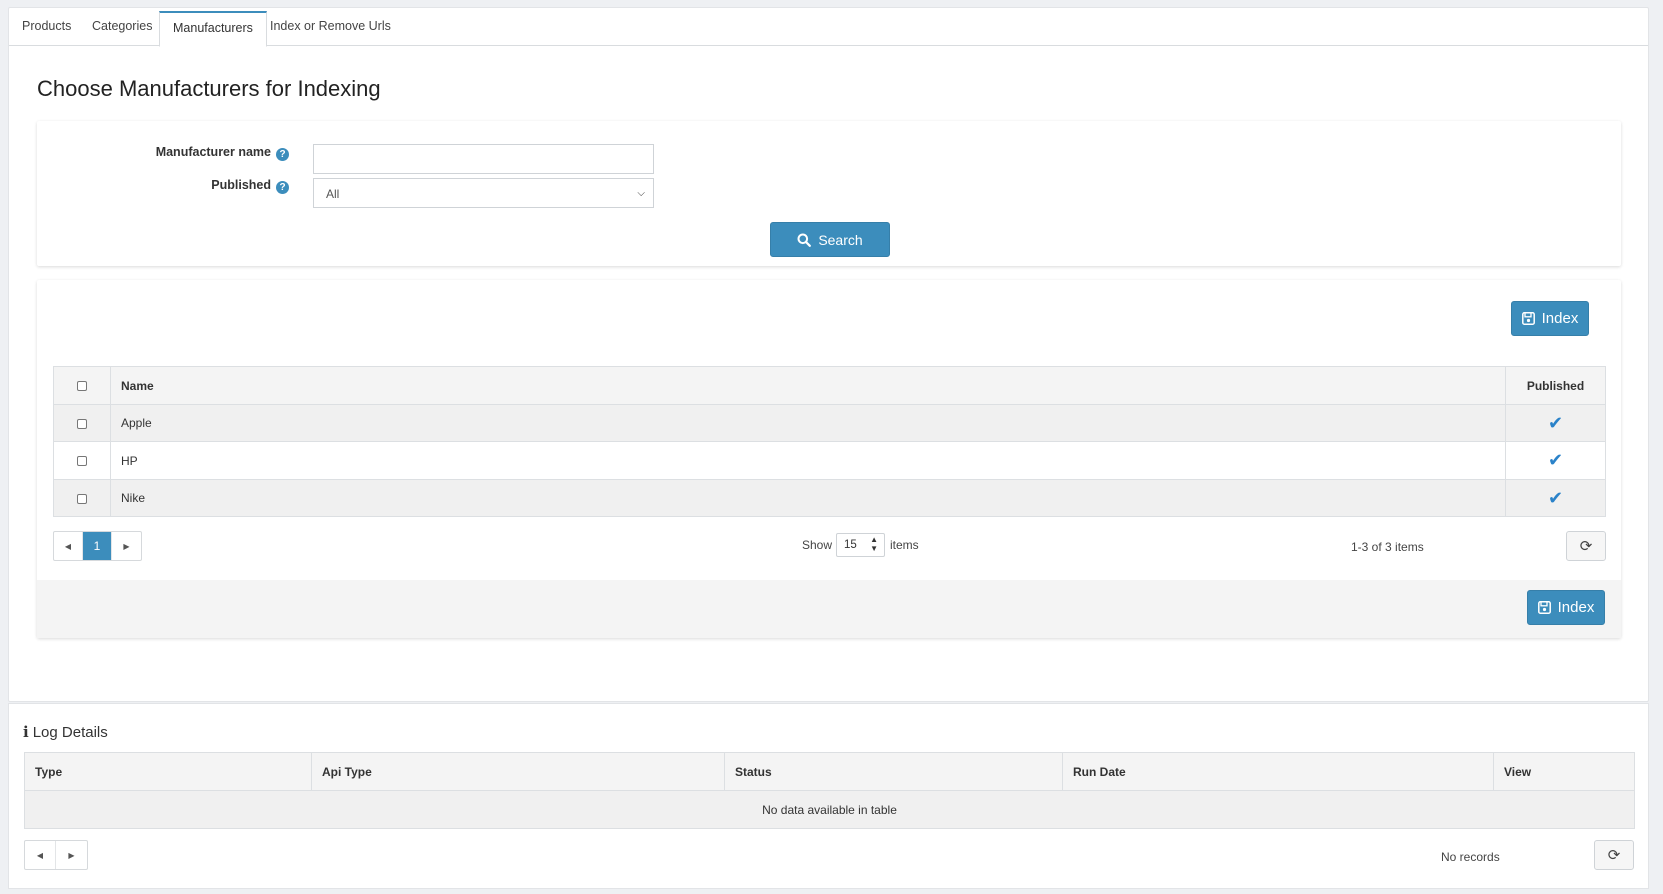 The width and height of the screenshot is (1663, 894). I want to click on tab-index-or-remove-urls: Index or Remove Urls, so click(330, 29).